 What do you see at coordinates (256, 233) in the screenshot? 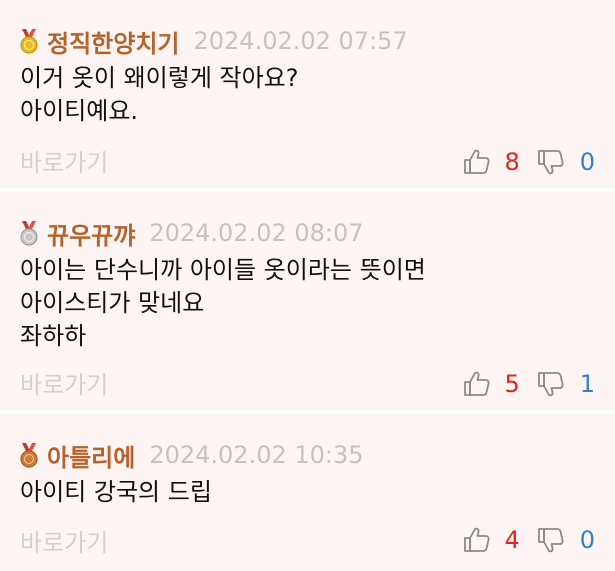
I see `comment-timestamp: 2024.02.02 08:07` at bounding box center [256, 233].